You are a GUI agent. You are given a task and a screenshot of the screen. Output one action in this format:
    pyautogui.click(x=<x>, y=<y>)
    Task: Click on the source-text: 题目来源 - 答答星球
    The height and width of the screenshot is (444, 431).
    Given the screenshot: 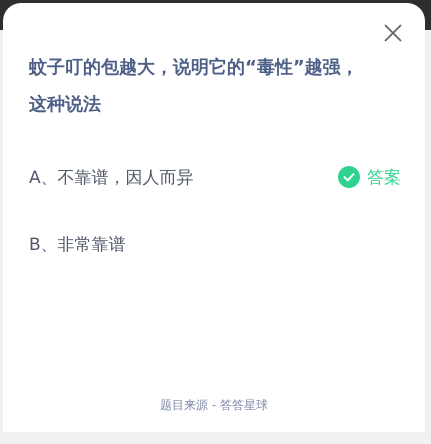 What is the action you would take?
    pyautogui.click(x=214, y=405)
    